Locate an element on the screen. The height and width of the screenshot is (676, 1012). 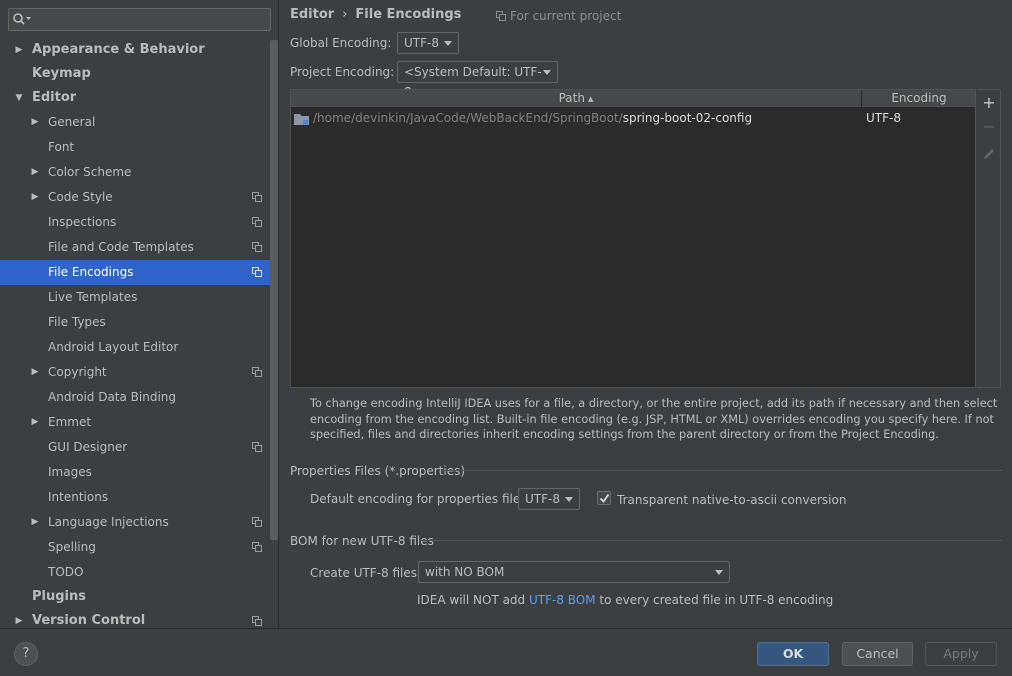
help-button: ? is located at coordinates (26, 654).